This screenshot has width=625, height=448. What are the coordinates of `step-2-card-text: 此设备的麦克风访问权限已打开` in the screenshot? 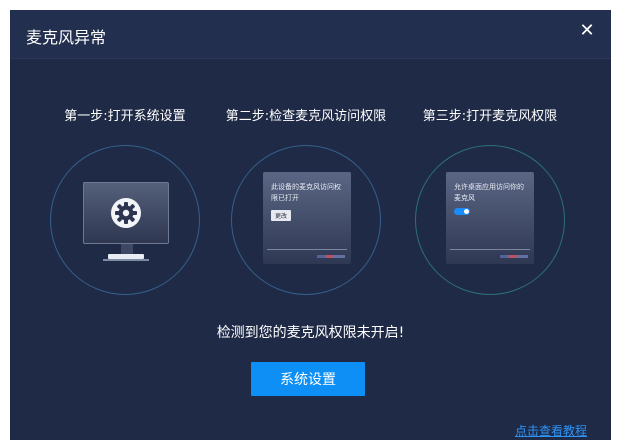 It's located at (306, 192).